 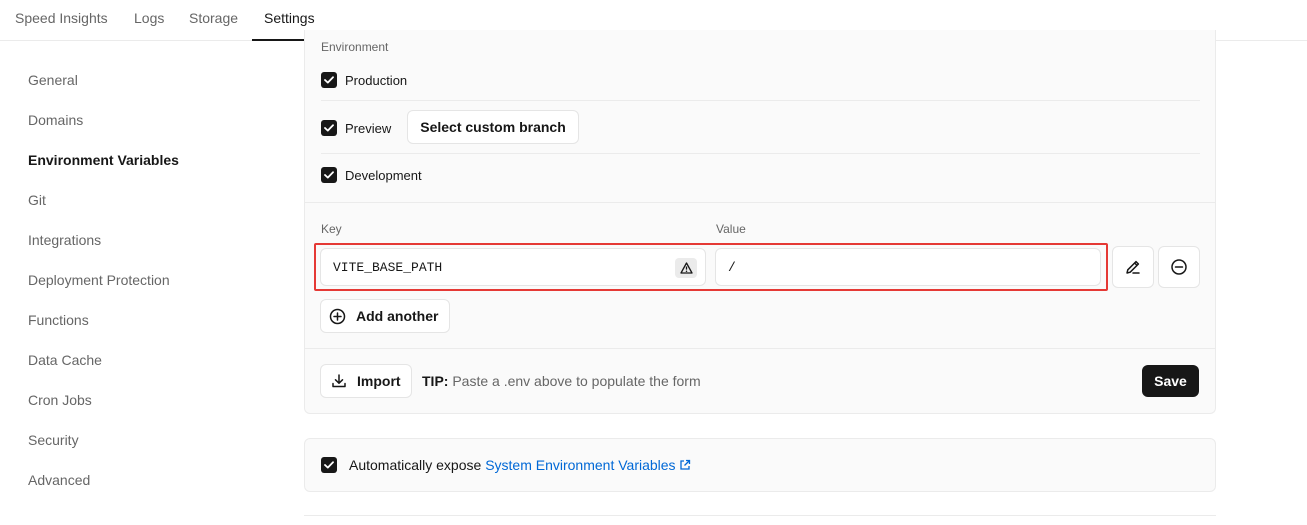 What do you see at coordinates (685, 464) in the screenshot?
I see `external-link-icon` at bounding box center [685, 464].